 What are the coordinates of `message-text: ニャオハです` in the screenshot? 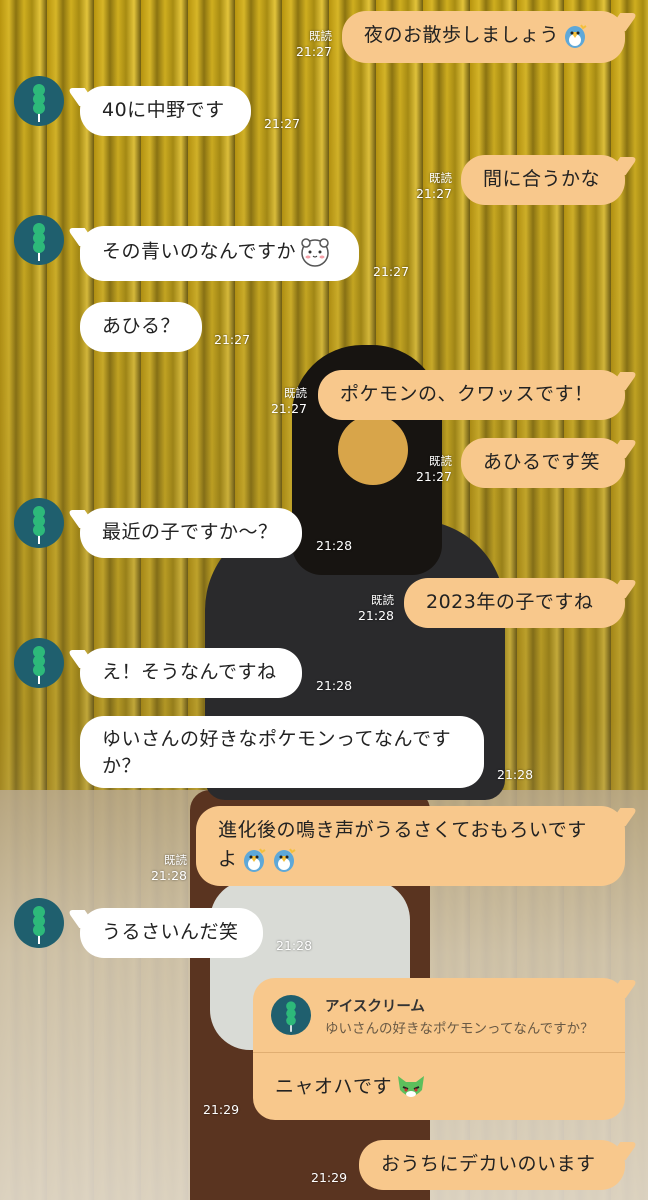 It's located at (334, 1086).